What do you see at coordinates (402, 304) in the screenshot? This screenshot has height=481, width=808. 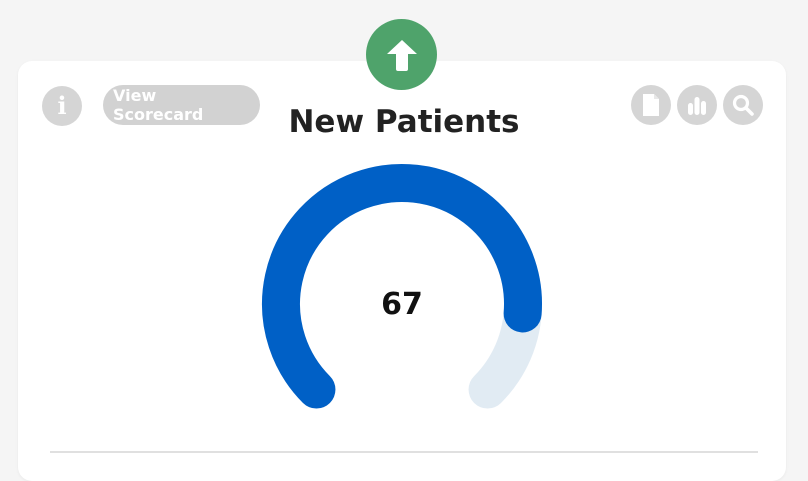 I see `gauge-value: 67` at bounding box center [402, 304].